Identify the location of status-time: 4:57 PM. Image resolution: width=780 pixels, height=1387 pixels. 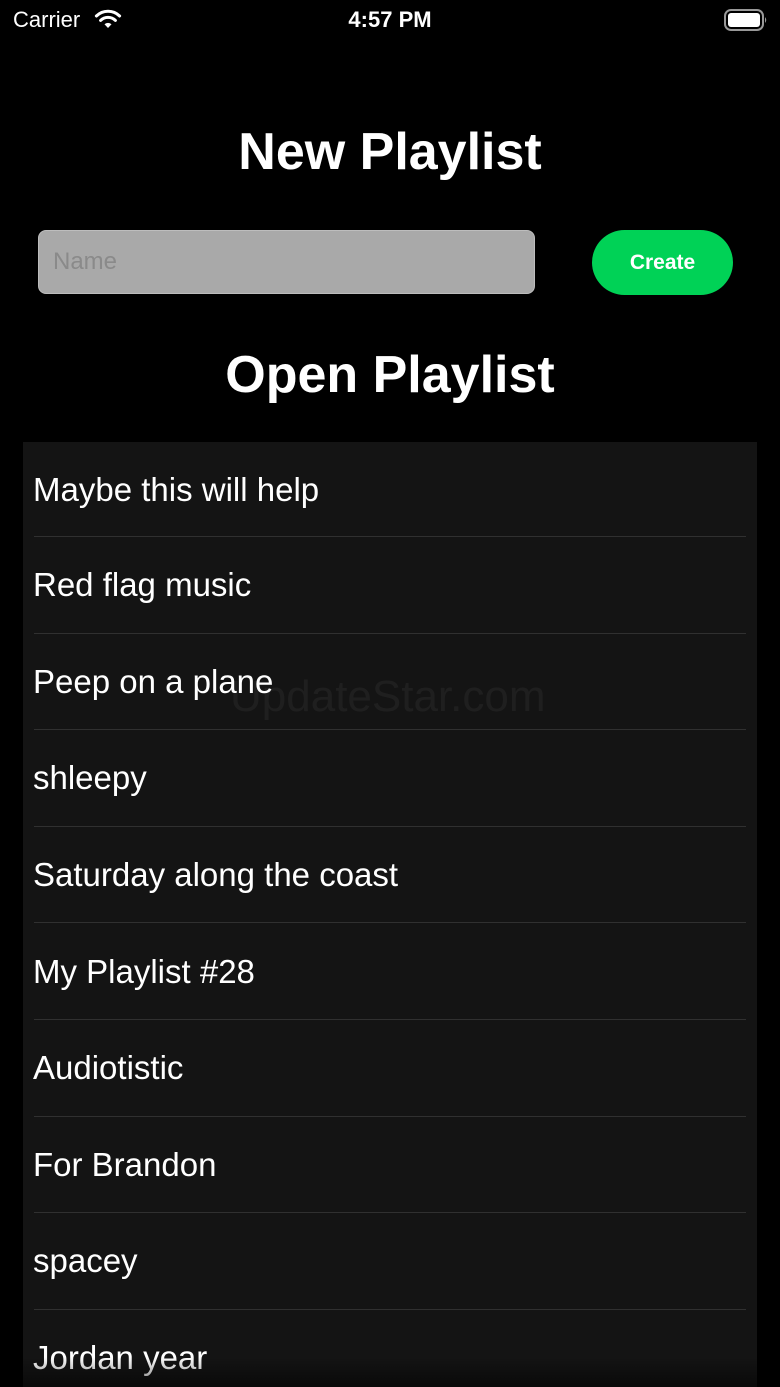
(390, 19).